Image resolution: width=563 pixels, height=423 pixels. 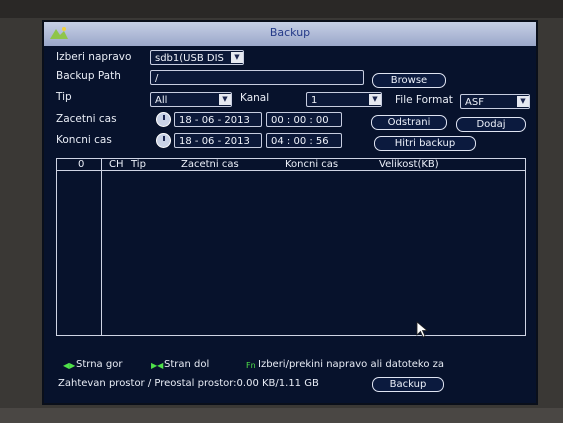 What do you see at coordinates (409, 164) in the screenshot?
I see `column-header-size: Velikost(KB)` at bounding box center [409, 164].